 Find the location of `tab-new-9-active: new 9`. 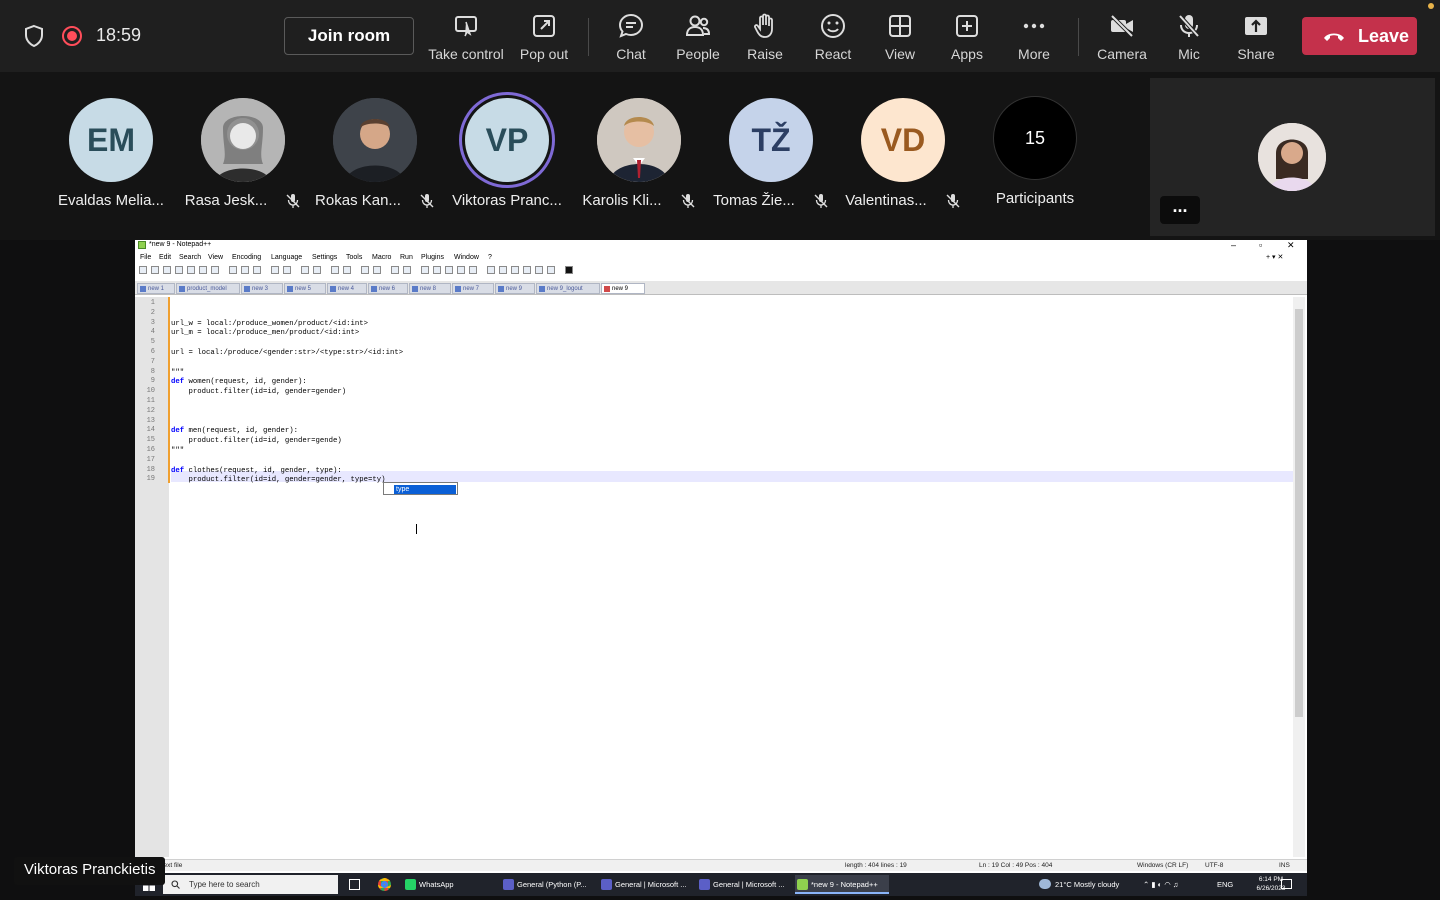

tab-new-9-active: new 9 is located at coordinates (623, 288).